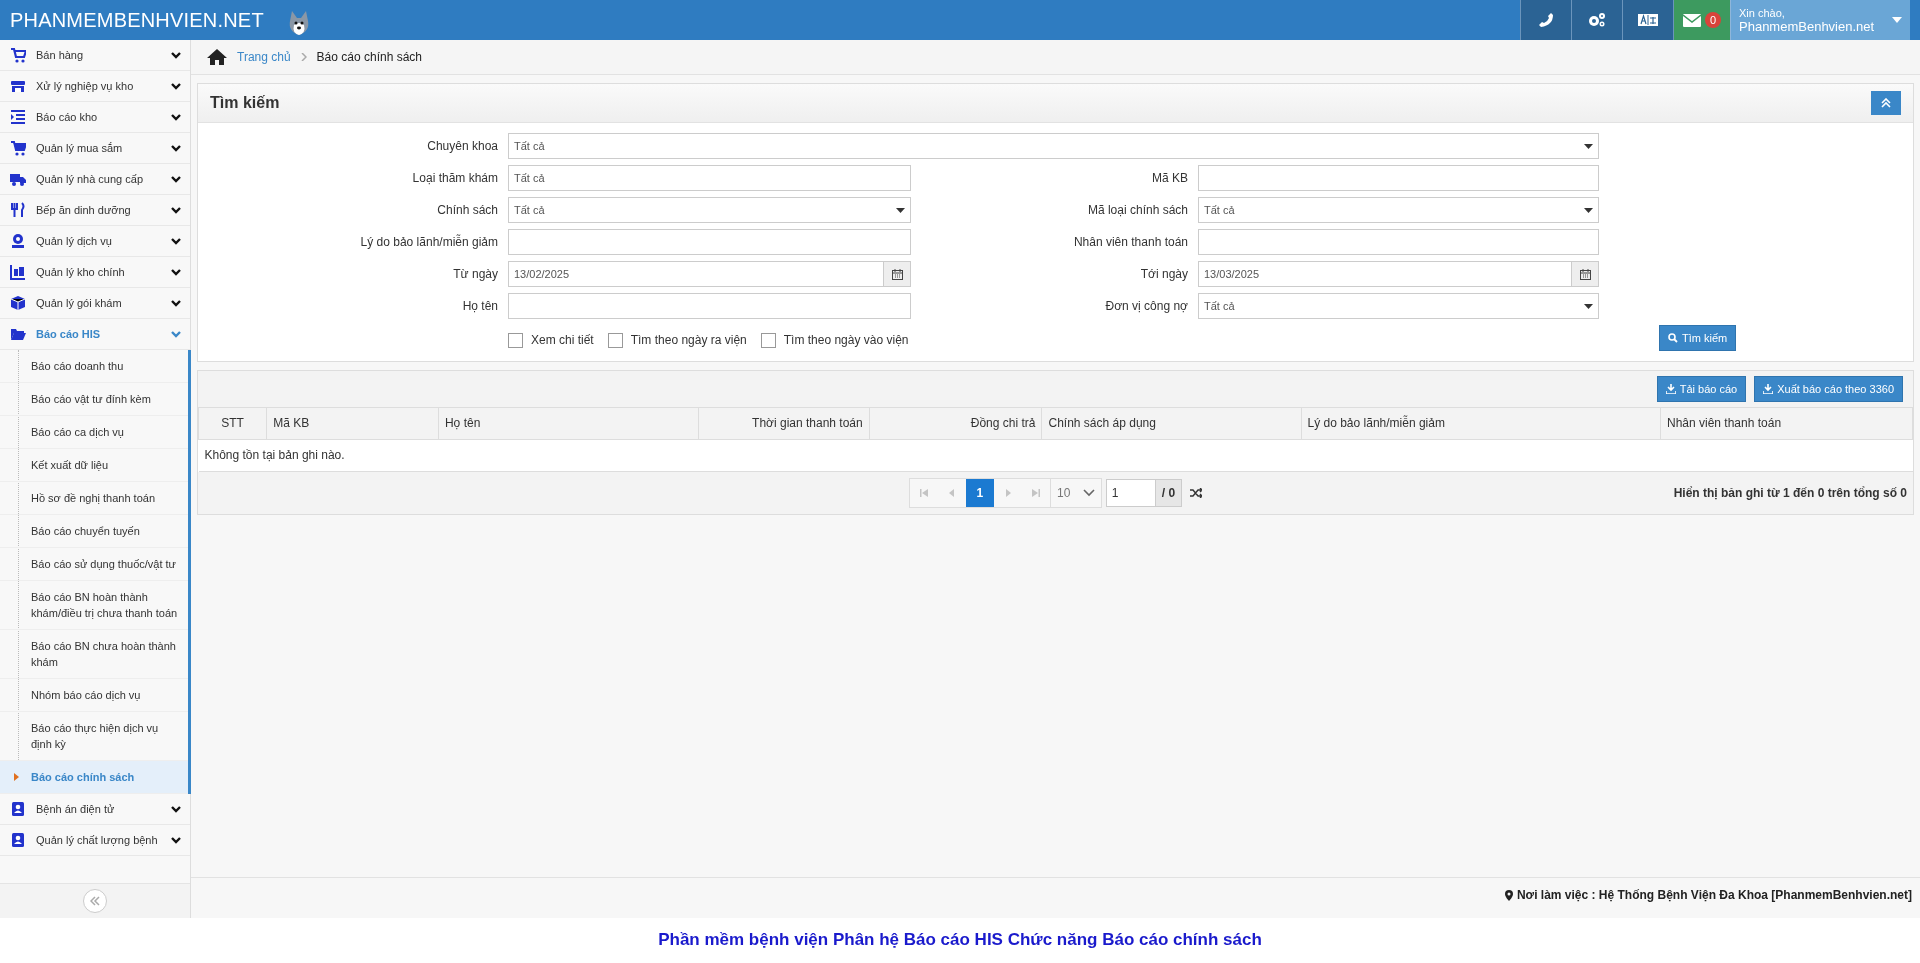 The height and width of the screenshot is (963, 1920). I want to click on page-size-dropdown: 10, so click(1075, 492).